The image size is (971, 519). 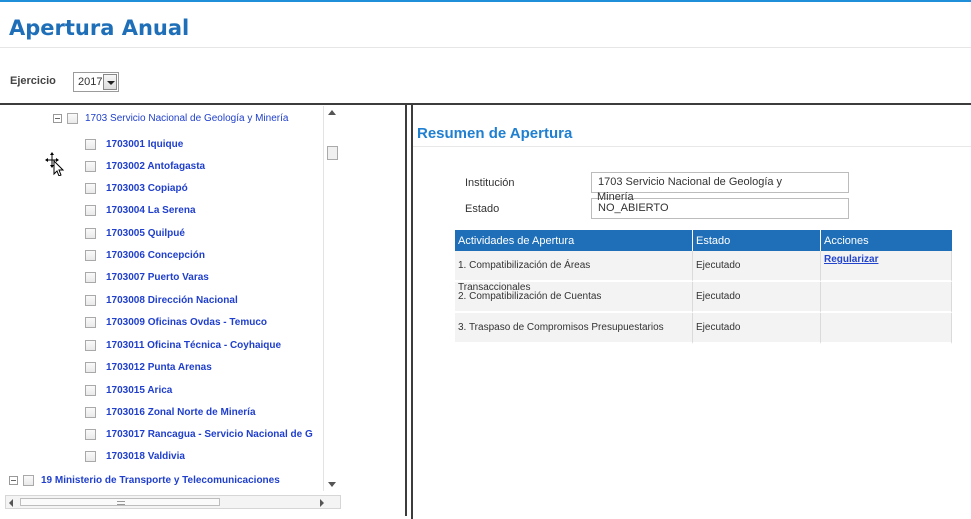 I want to click on tree-node-child: 1703006 Concepción, so click(x=145, y=255).